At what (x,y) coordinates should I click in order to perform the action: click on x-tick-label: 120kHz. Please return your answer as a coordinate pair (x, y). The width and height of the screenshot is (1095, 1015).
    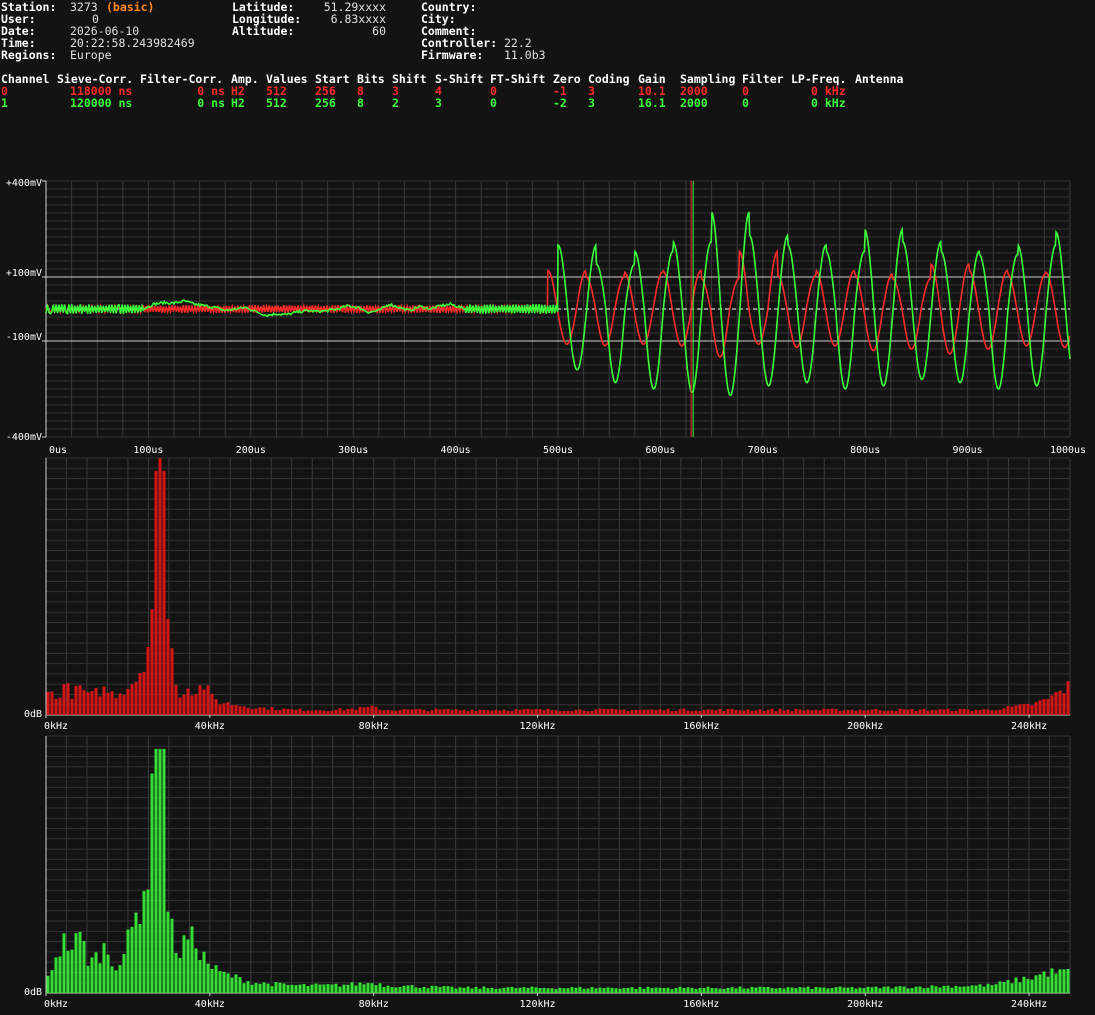
    Looking at the image, I should click on (537, 1004).